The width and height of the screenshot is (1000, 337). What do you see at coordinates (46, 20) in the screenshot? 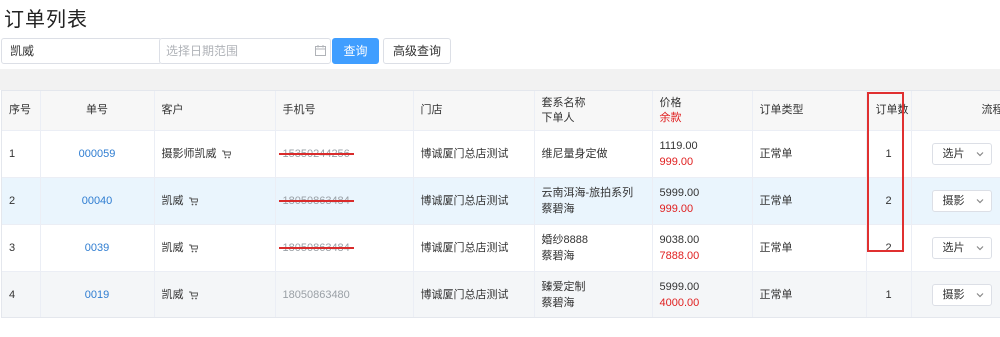
I see `page-title: 订单列表` at bounding box center [46, 20].